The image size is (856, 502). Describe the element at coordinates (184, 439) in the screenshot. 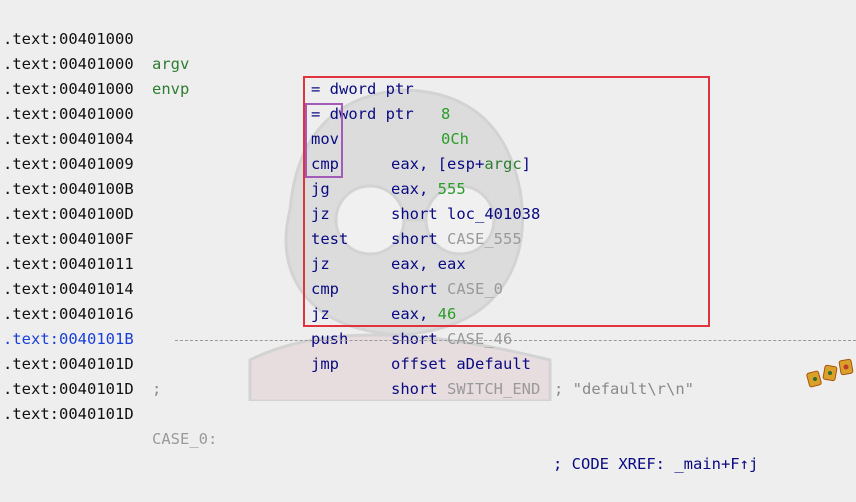

I see `code-label: CASE_0:` at that location.